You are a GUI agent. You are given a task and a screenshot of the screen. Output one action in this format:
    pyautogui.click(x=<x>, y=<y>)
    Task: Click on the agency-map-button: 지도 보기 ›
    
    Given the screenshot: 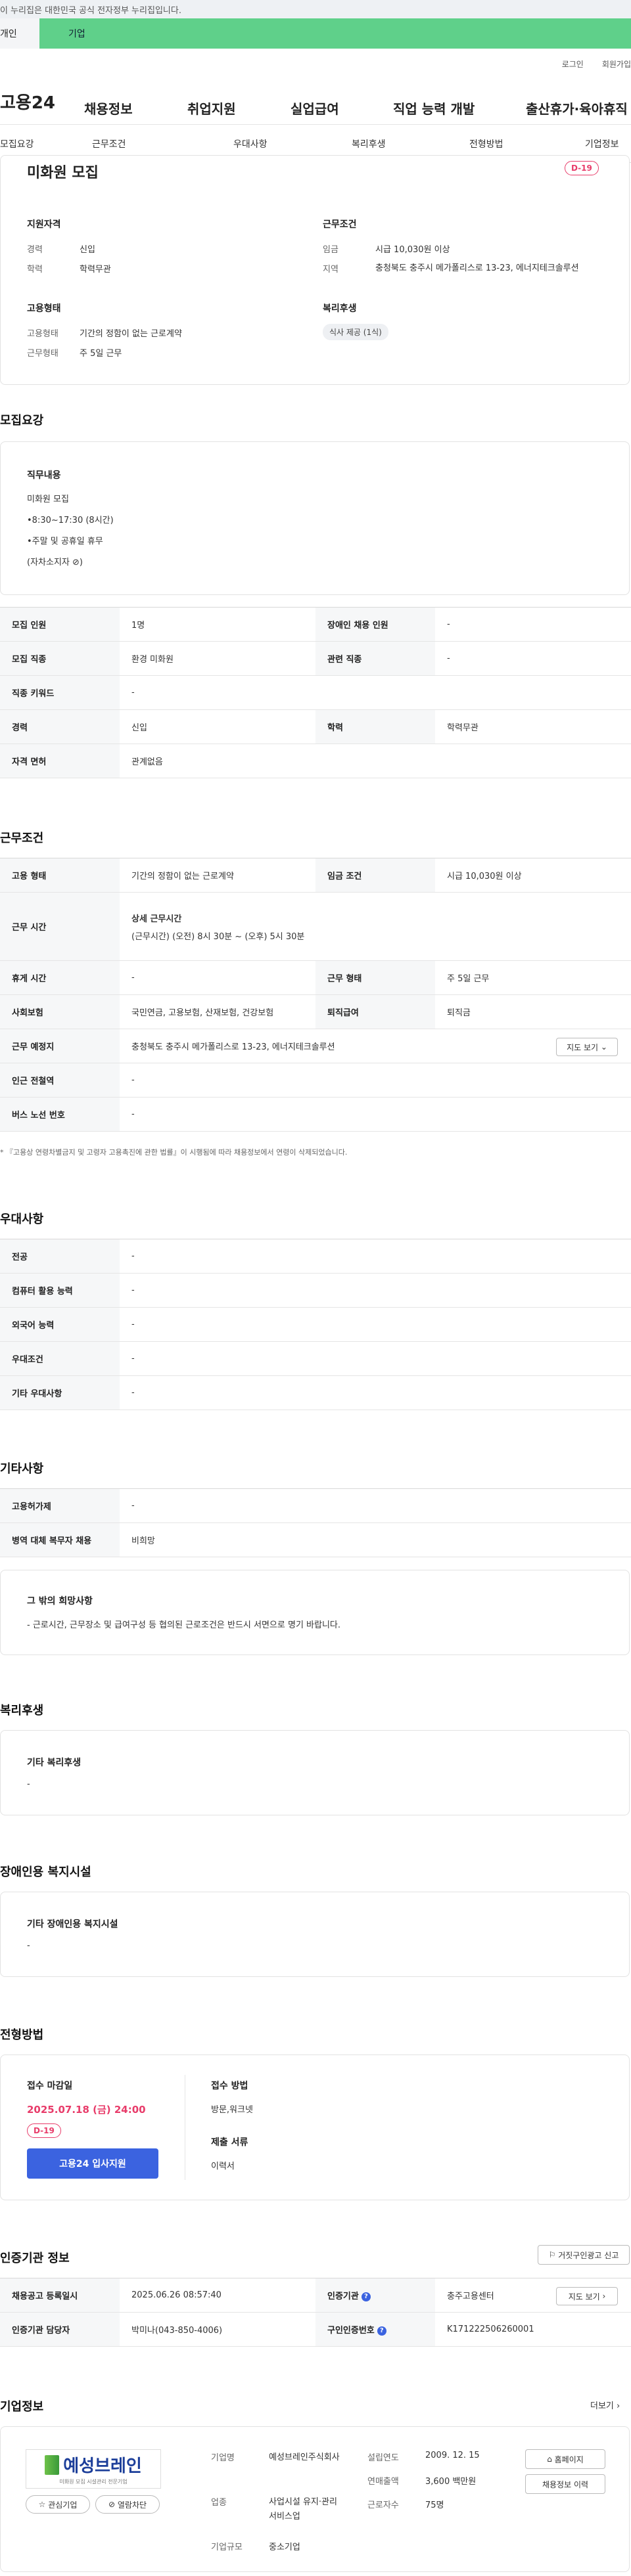 What is the action you would take?
    pyautogui.click(x=587, y=2296)
    